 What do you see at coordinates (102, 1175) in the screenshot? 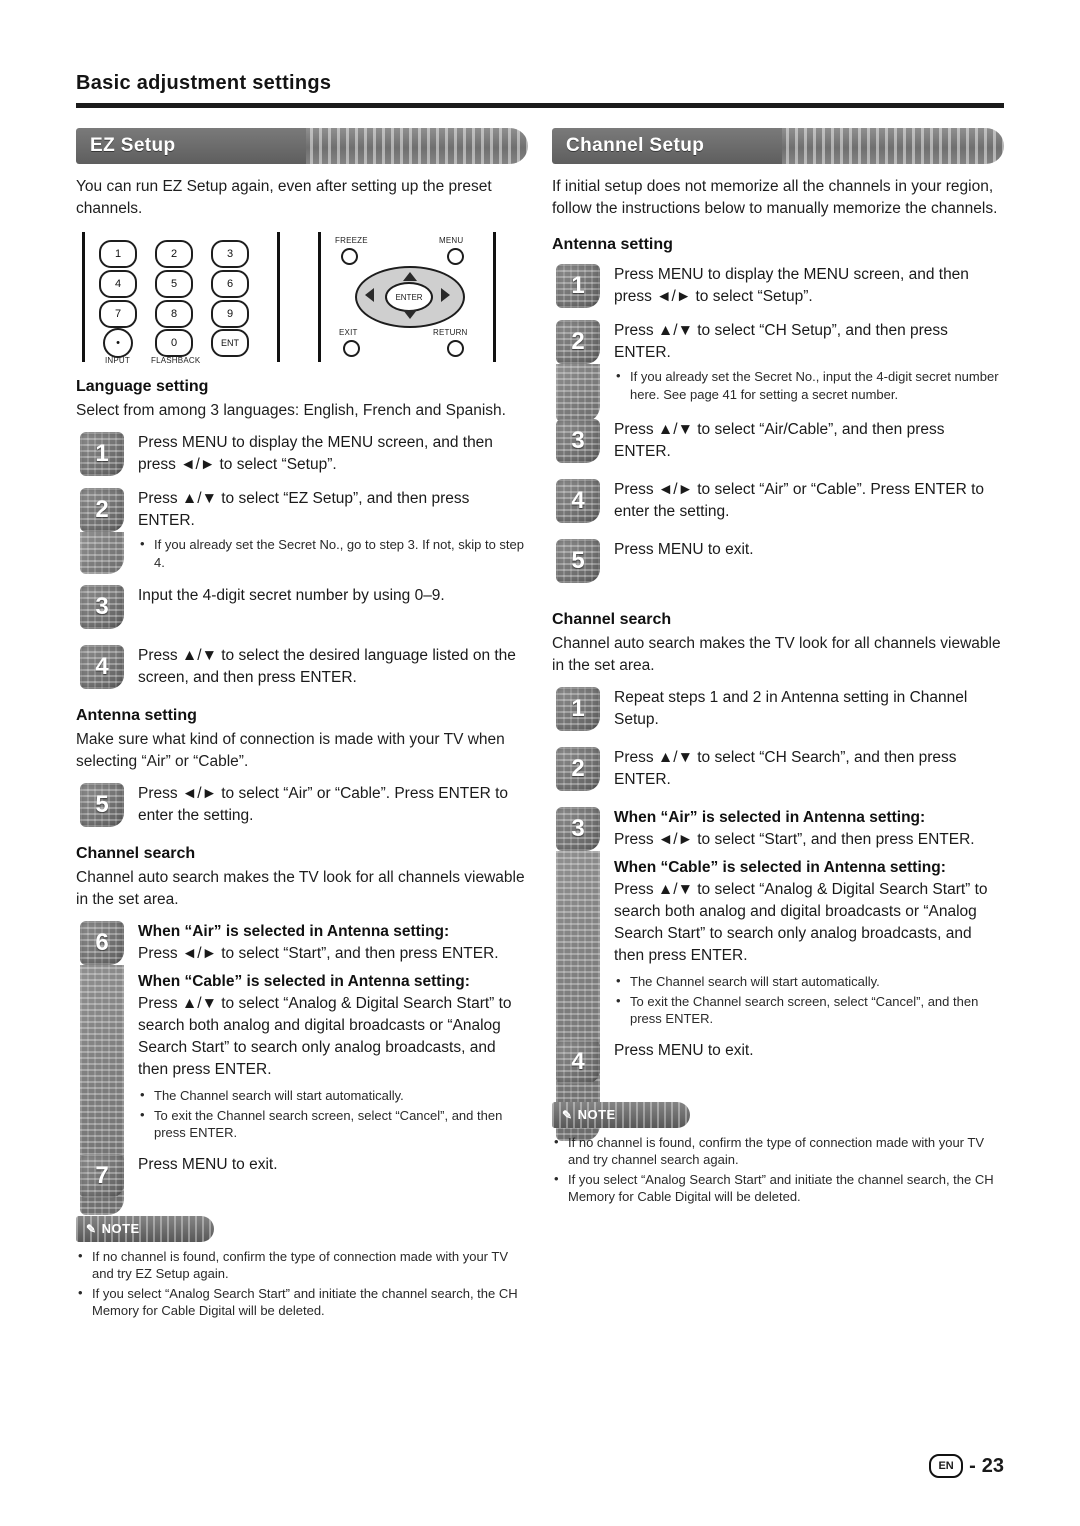
I see `step-badge-7: 7` at bounding box center [102, 1175].